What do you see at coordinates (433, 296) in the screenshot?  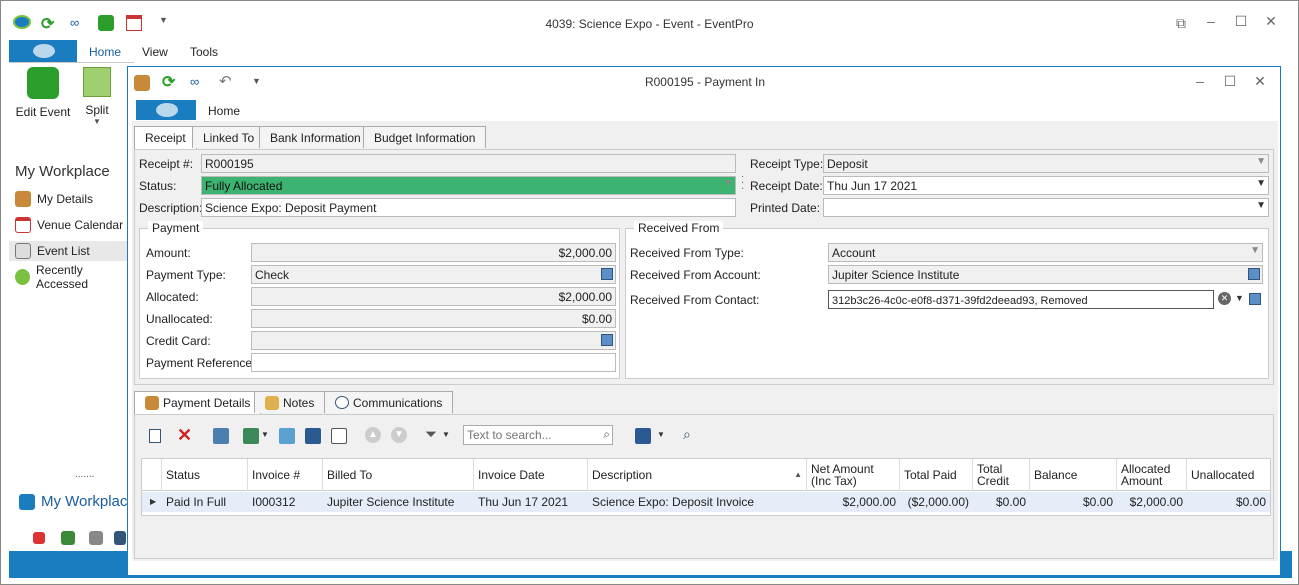 I see `allocated-field: $2,000.00` at bounding box center [433, 296].